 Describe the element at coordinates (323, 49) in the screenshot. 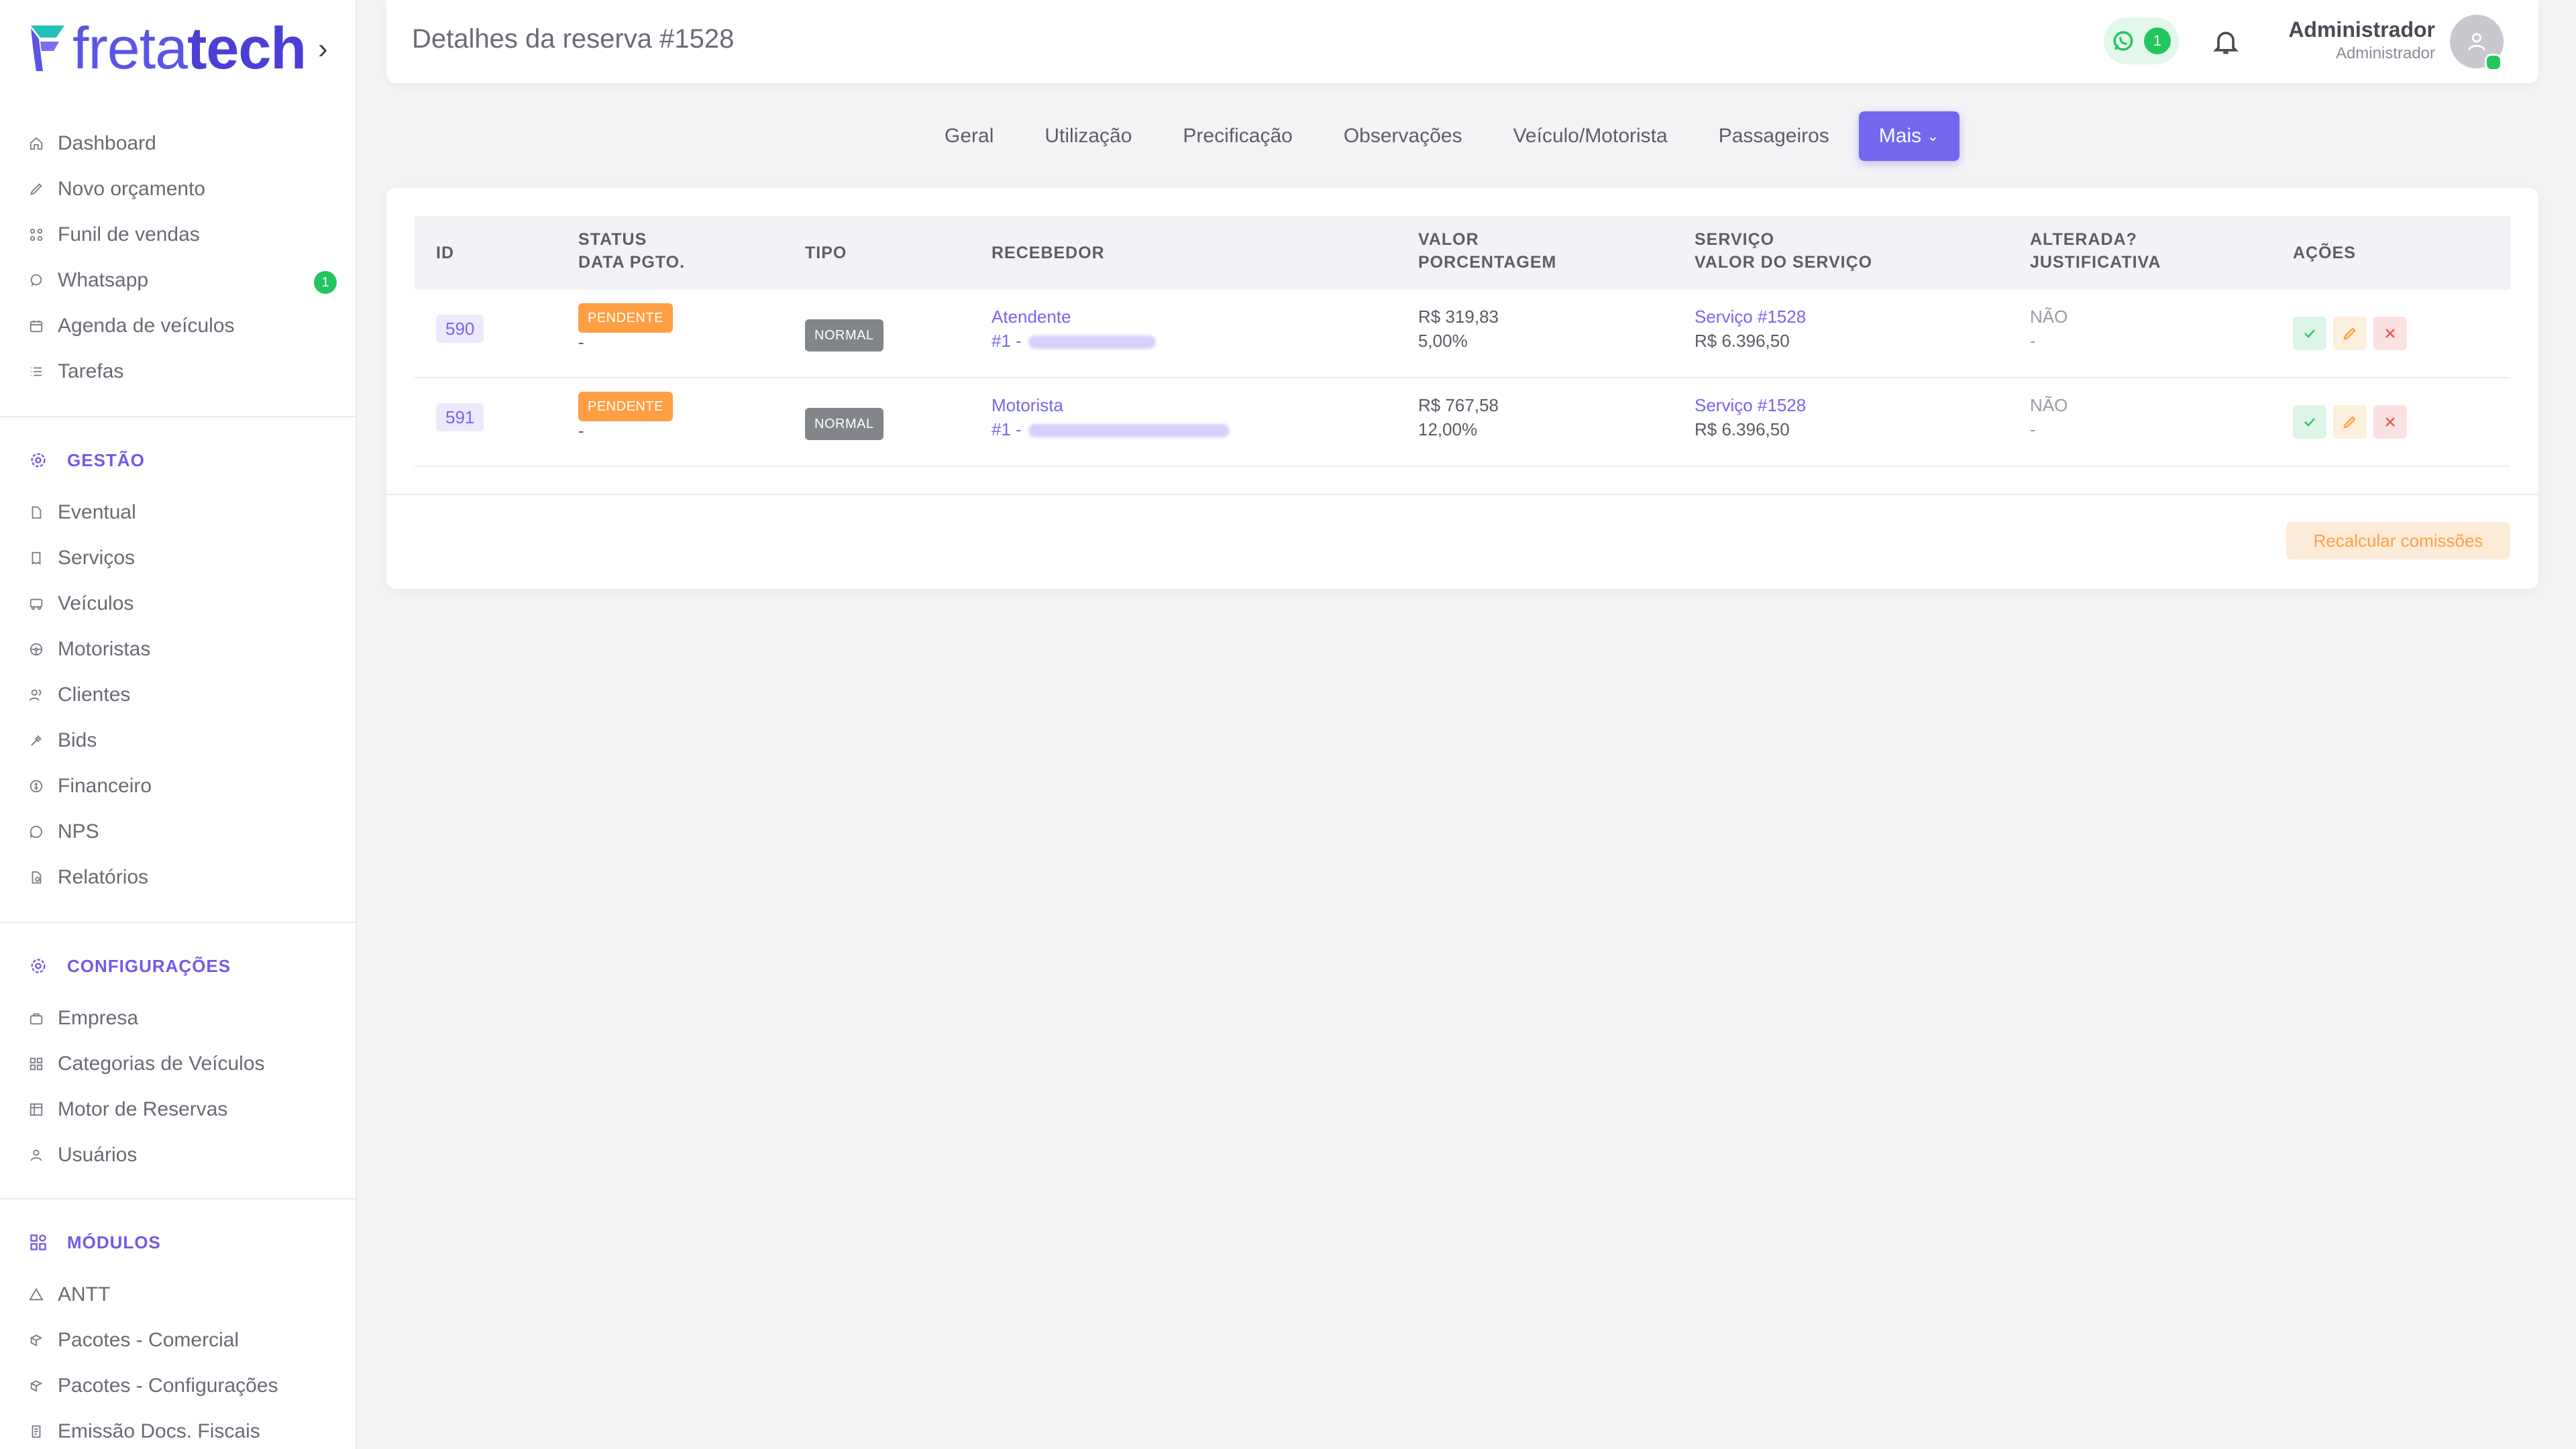

I see `collapse-sidebar-chevron-icon: ›` at that location.